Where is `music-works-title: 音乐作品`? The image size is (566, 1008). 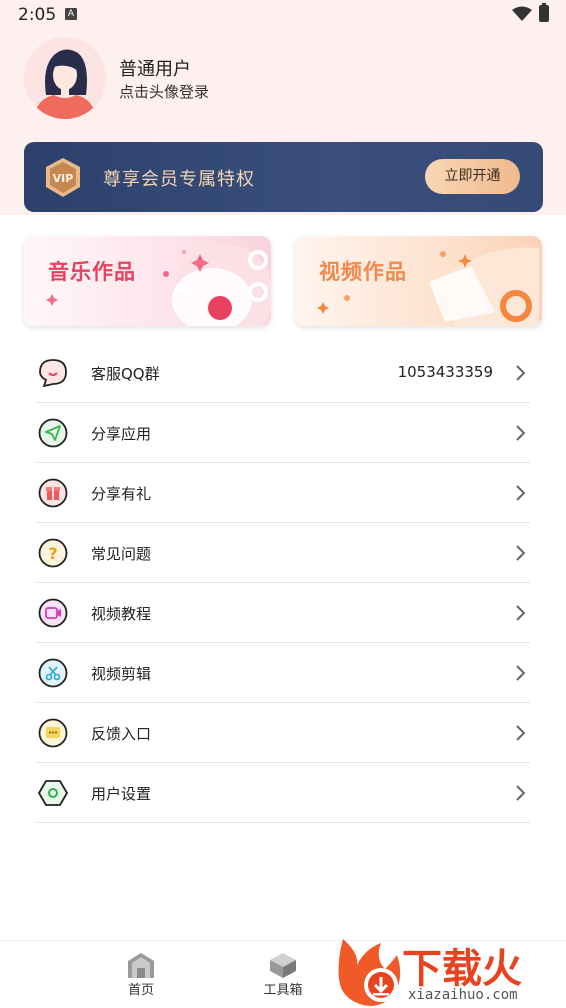 music-works-title: 音乐作品 is located at coordinates (92, 272).